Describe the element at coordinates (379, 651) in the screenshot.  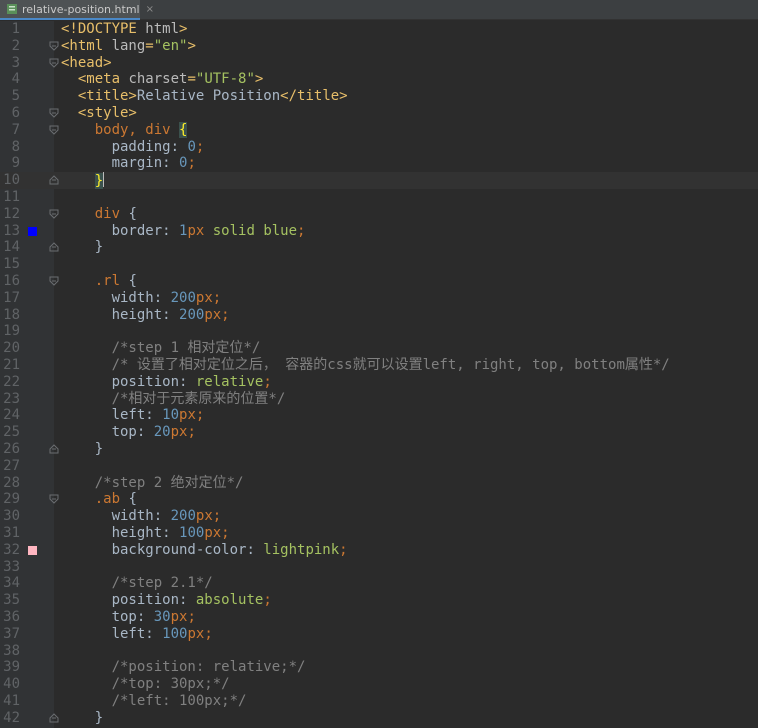
I see `code-line: 38` at that location.